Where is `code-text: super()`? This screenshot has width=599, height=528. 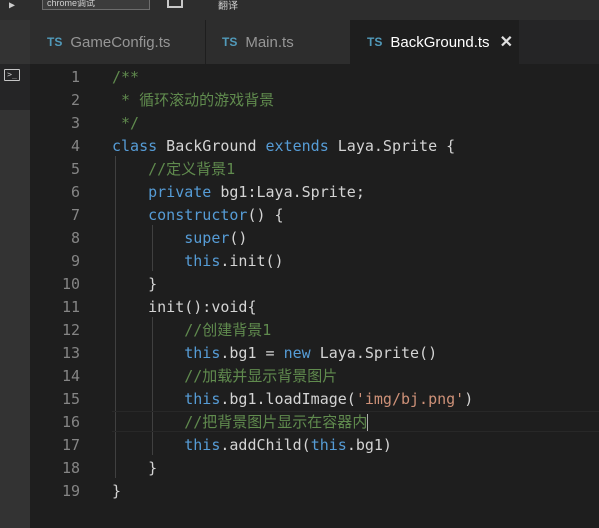
code-text: super() is located at coordinates (179, 238).